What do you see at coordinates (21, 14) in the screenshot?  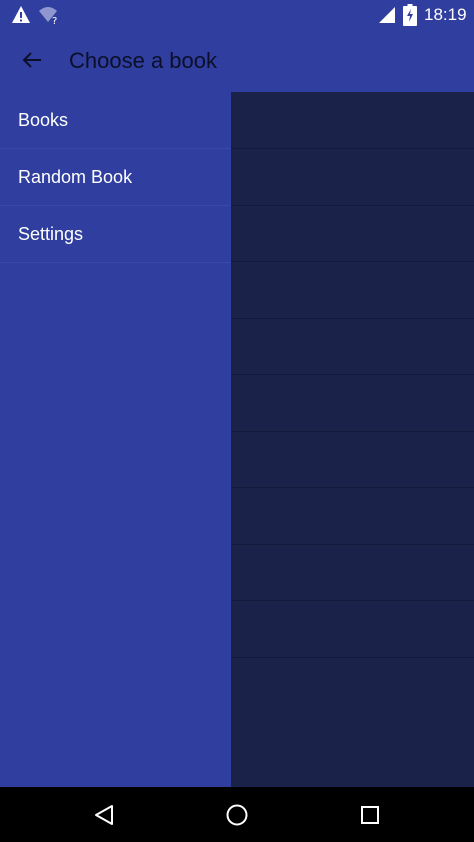 I see `warning-icon` at bounding box center [21, 14].